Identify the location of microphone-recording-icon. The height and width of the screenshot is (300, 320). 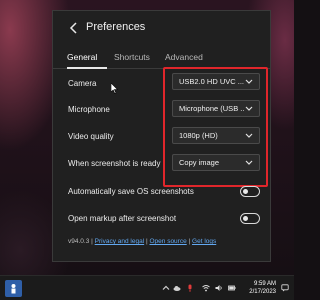
(190, 288).